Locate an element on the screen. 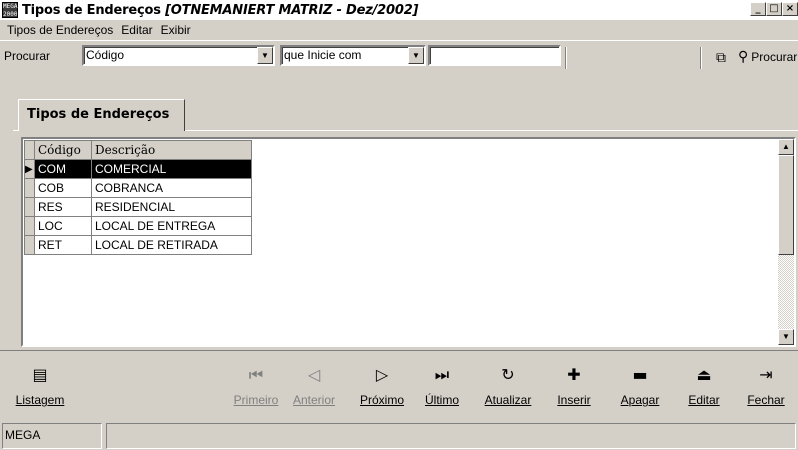 The height and width of the screenshot is (450, 798). column-header-codigo: Código is located at coordinates (63, 150).